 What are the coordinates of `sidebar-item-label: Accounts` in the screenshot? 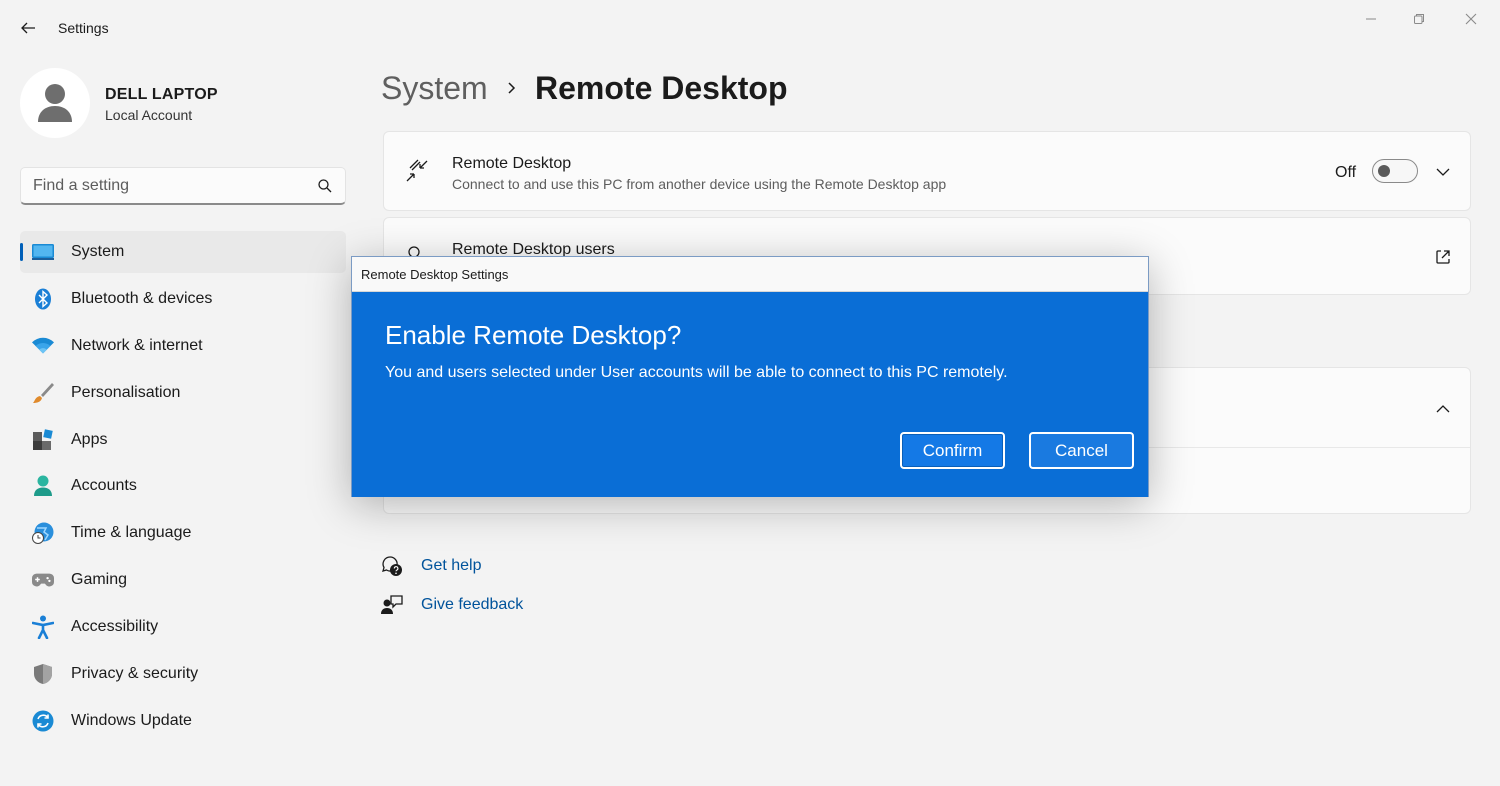 It's located at (104, 486).